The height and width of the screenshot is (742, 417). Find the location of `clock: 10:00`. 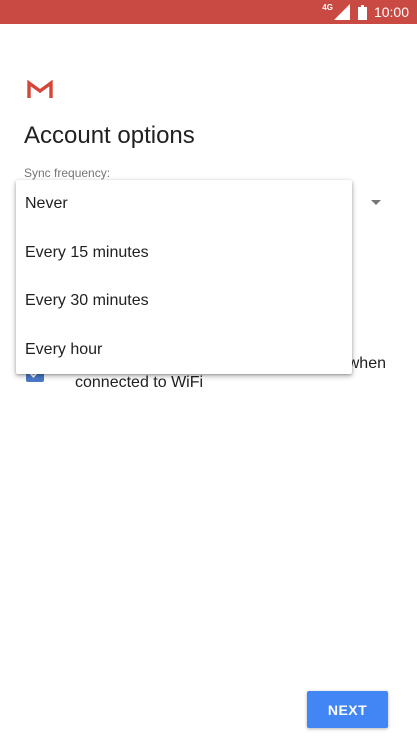

clock: 10:00 is located at coordinates (391, 12).